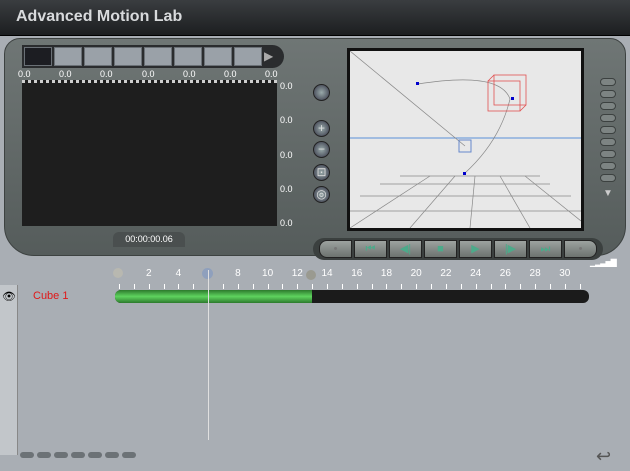  What do you see at coordinates (505, 273) in the screenshot?
I see `ruler-label: 26` at bounding box center [505, 273].